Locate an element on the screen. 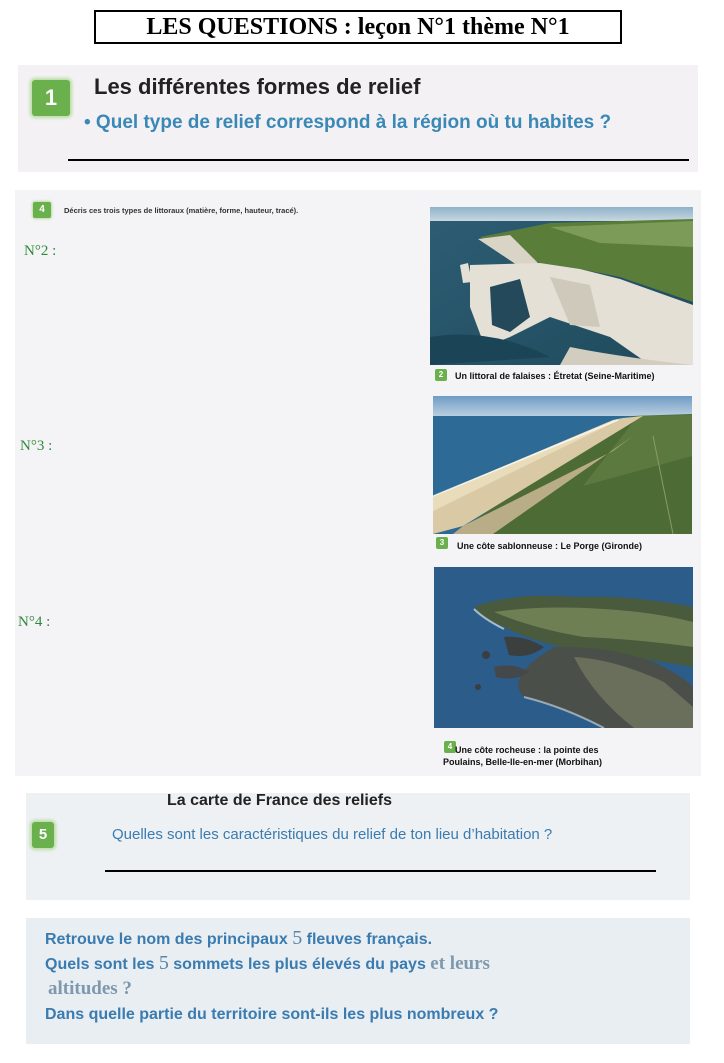 The height and width of the screenshot is (1063, 724). question-summits-number: 5 is located at coordinates (163, 963).